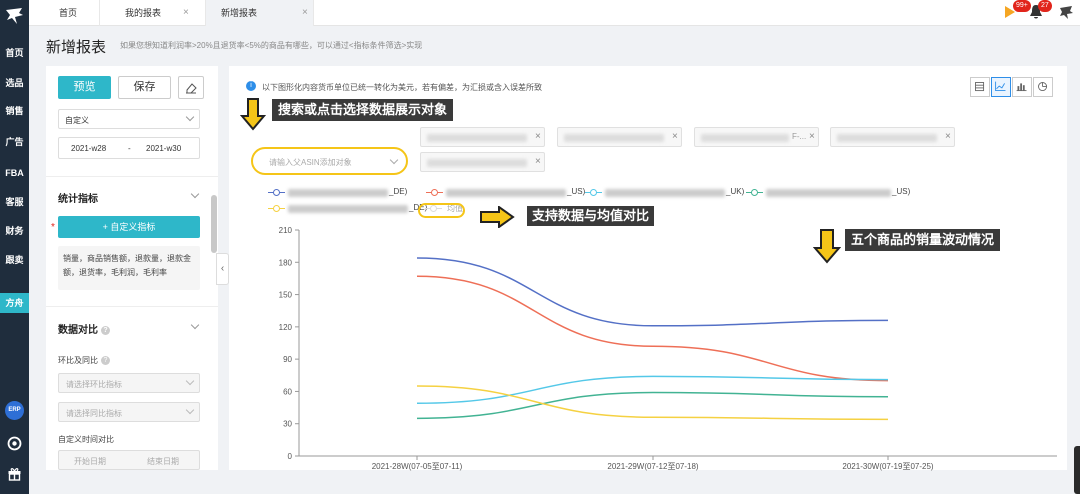 The height and width of the screenshot is (494, 1080). Describe the element at coordinates (129, 119) in the screenshot. I see `period-select: 自定义` at that location.